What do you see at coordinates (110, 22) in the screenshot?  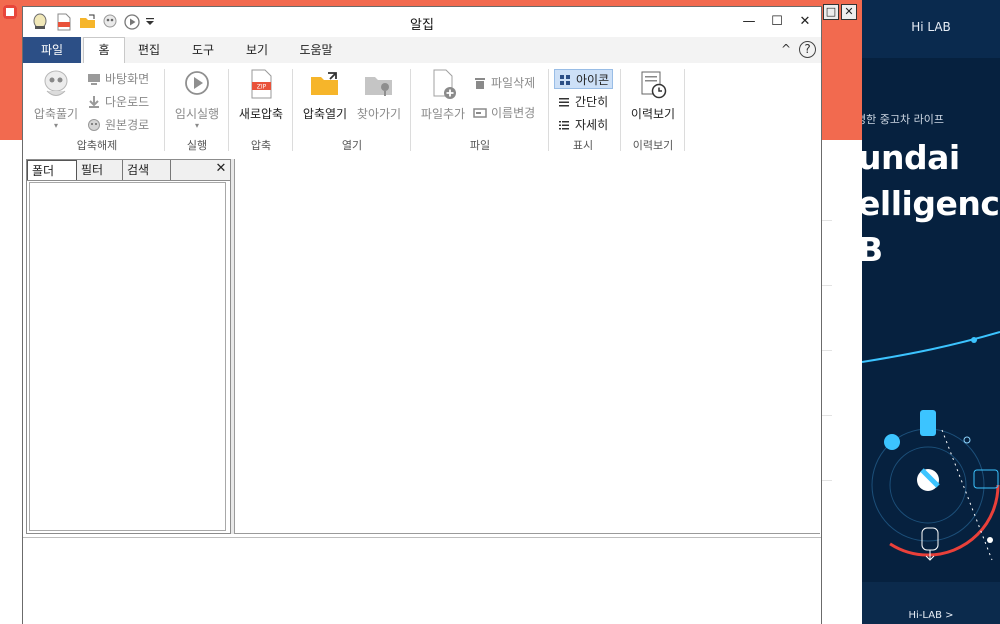 I see `extract-icon` at bounding box center [110, 22].